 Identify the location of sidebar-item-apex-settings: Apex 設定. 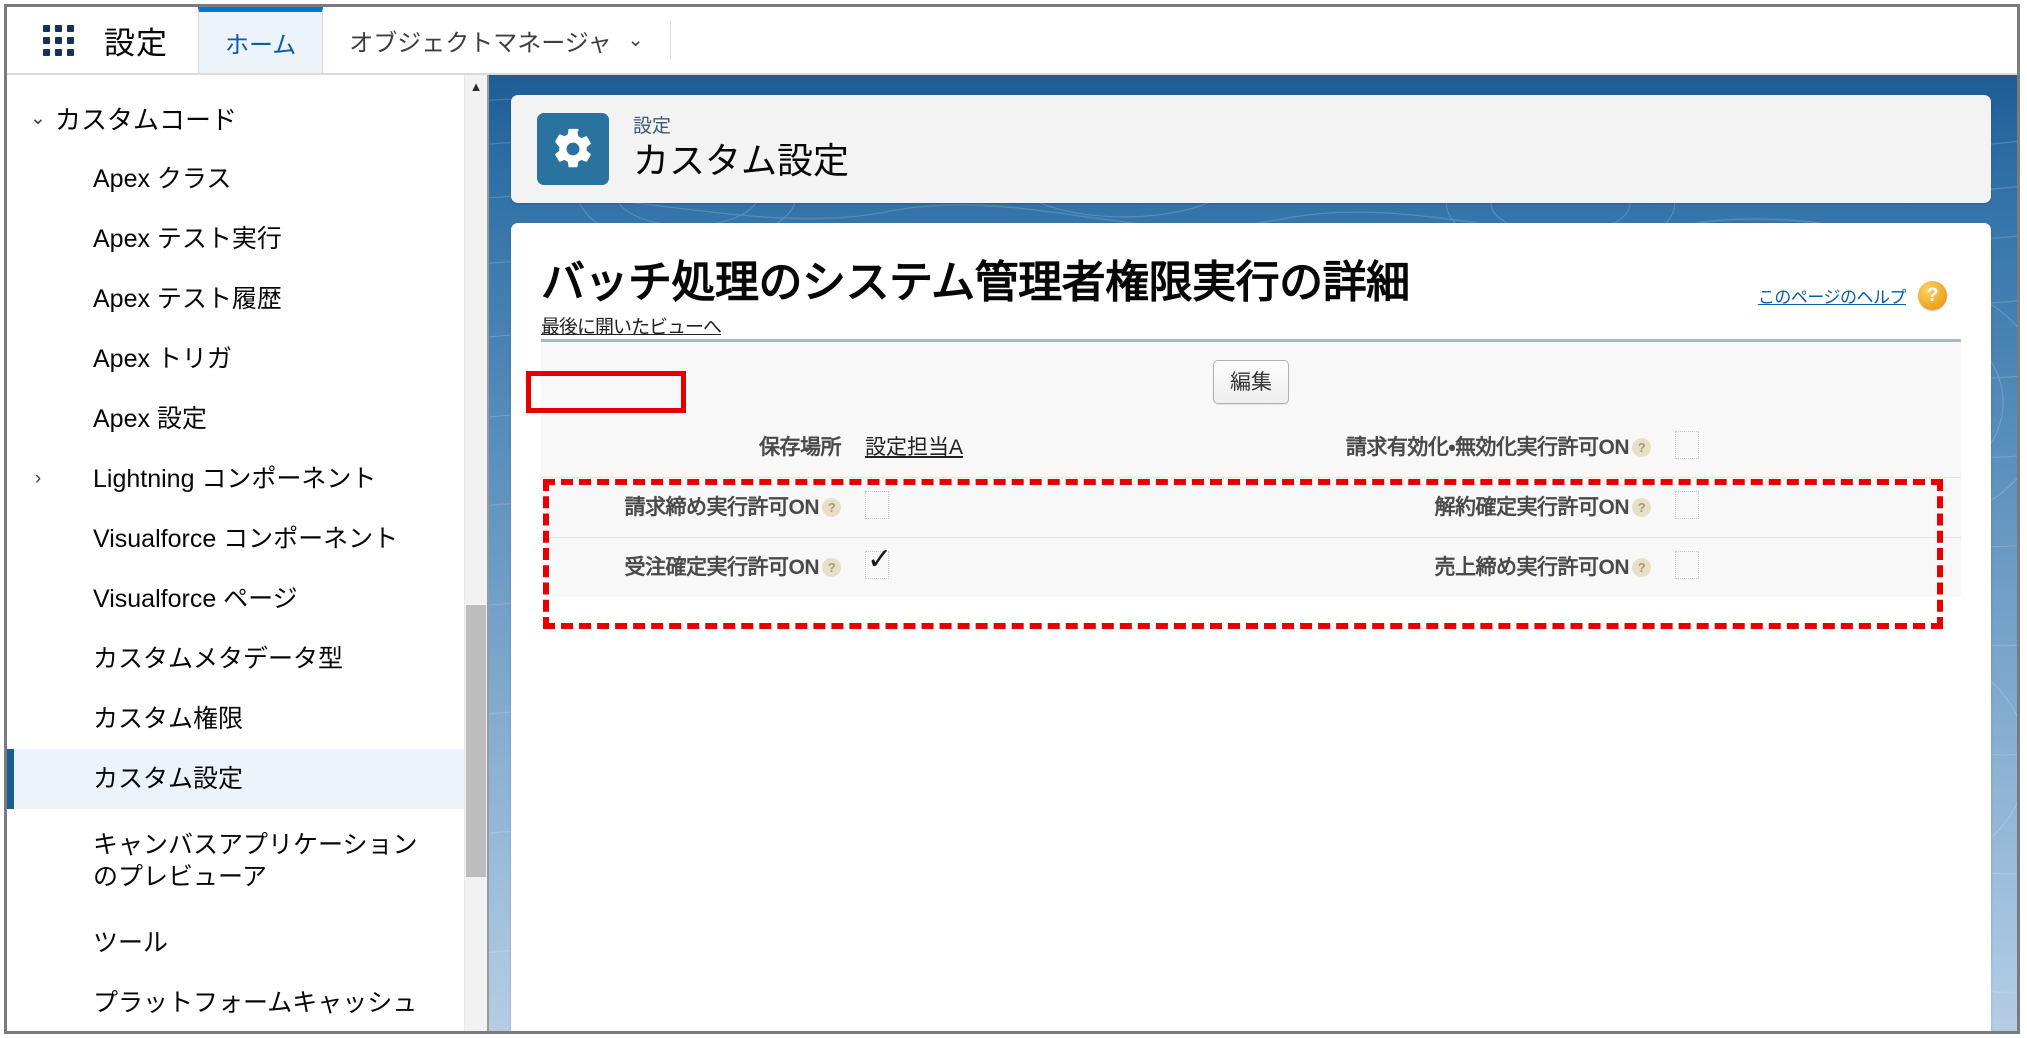
(236, 419).